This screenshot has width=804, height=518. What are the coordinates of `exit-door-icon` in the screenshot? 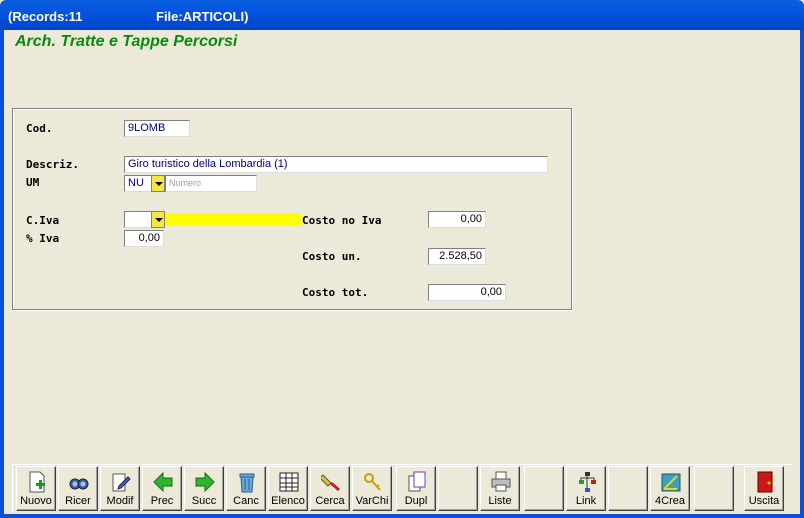 It's located at (765, 482).